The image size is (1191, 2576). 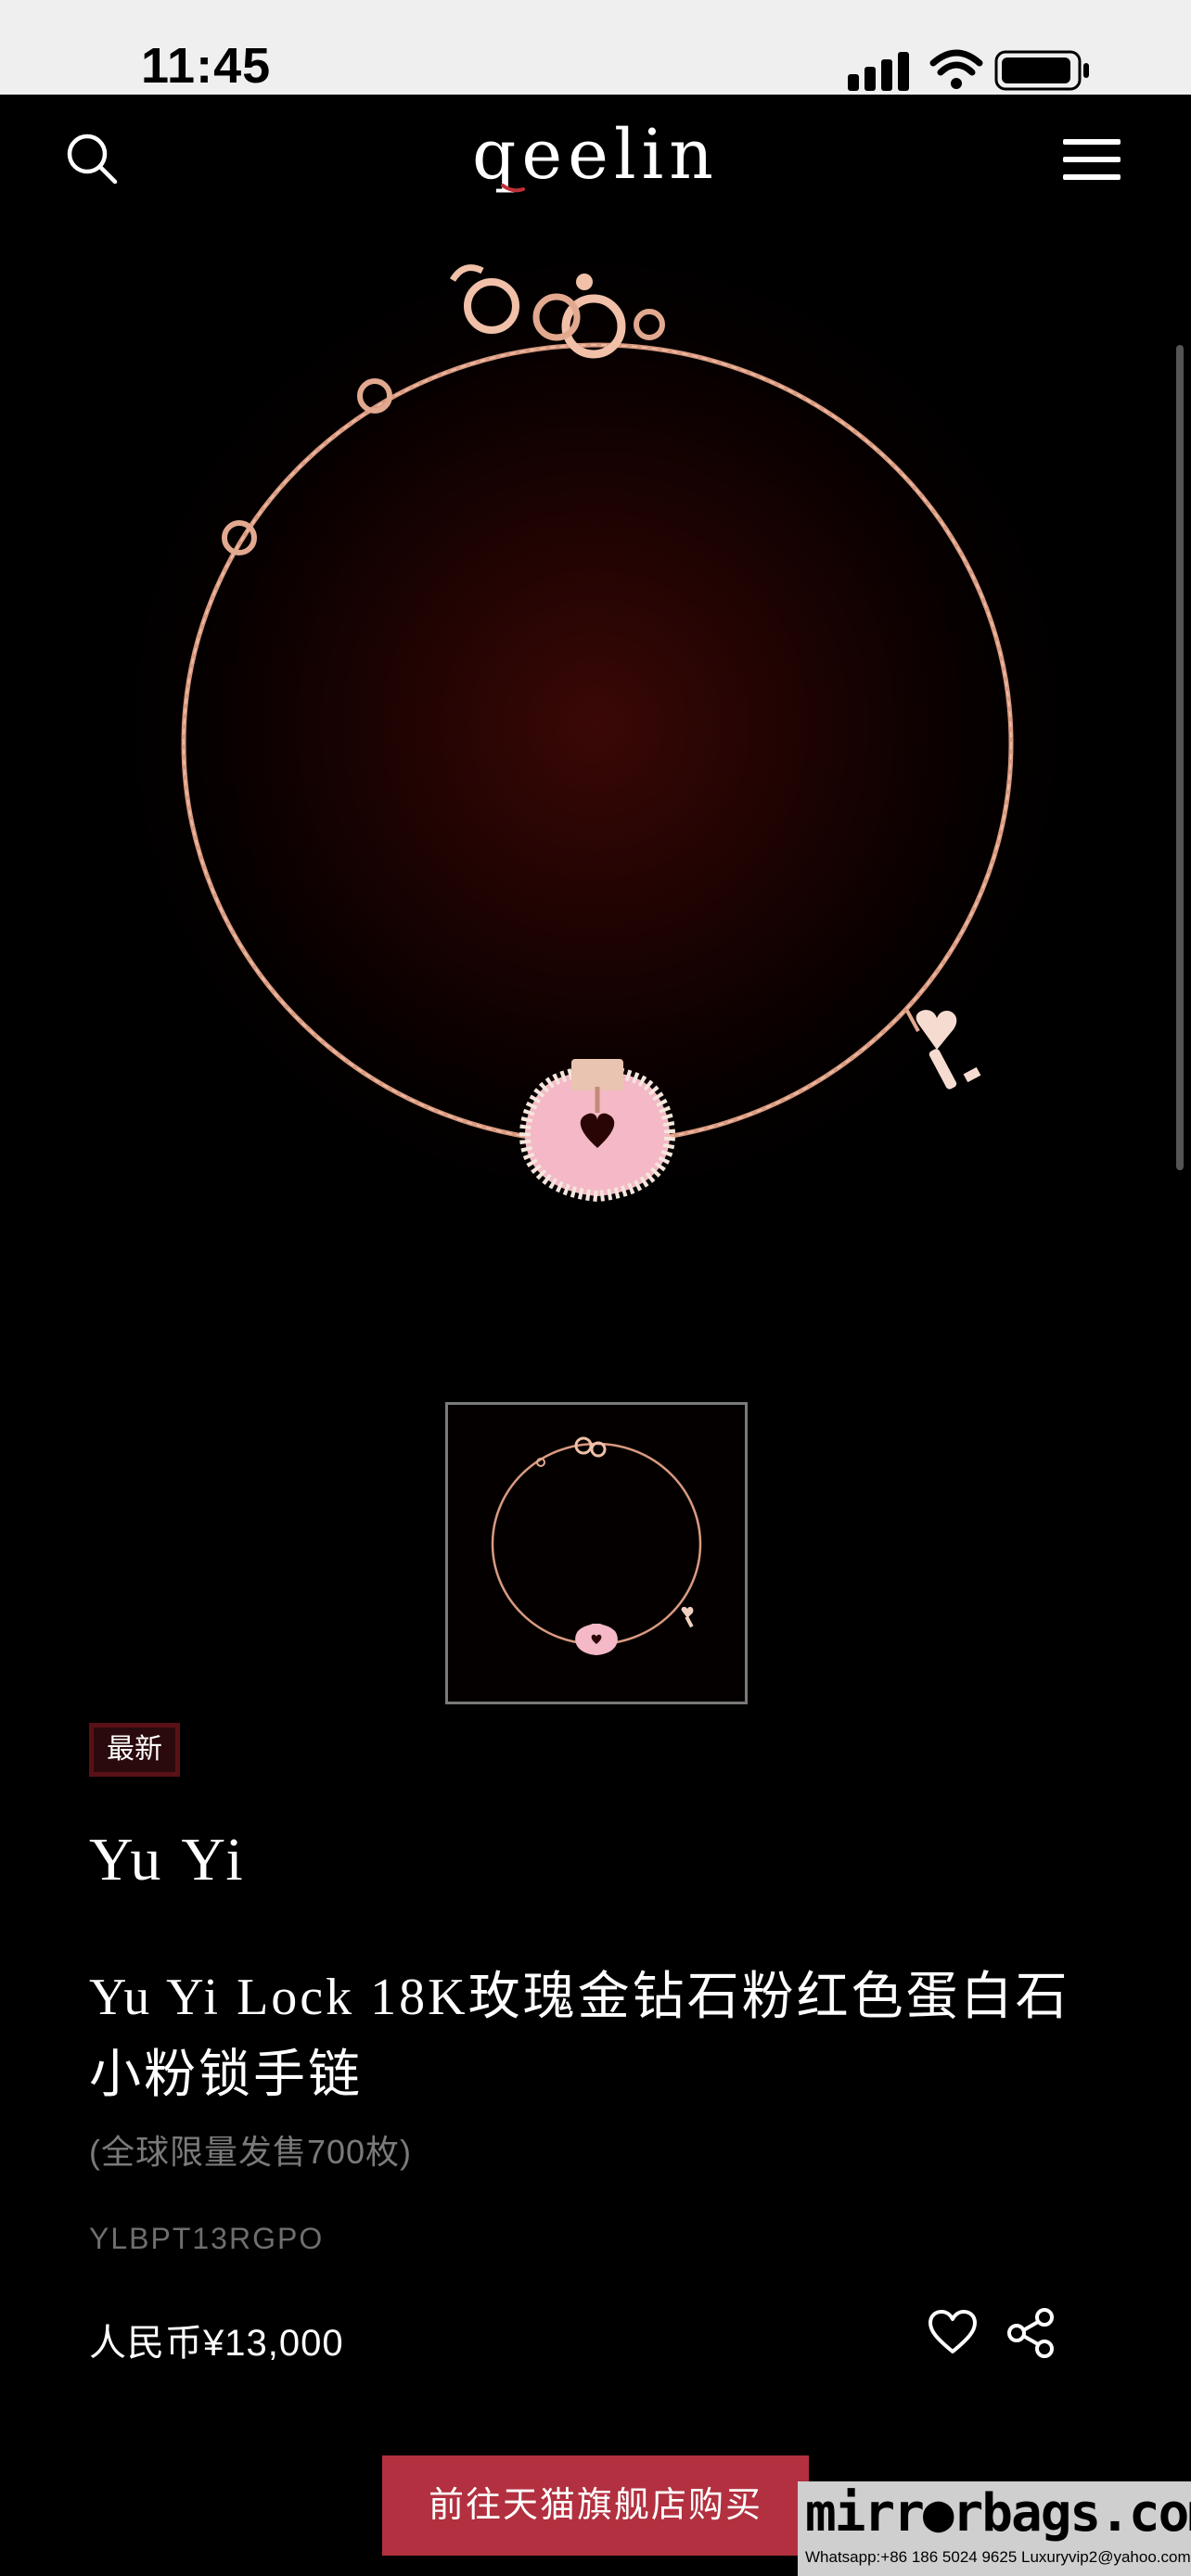 What do you see at coordinates (206, 66) in the screenshot?
I see `status-time: 11:45` at bounding box center [206, 66].